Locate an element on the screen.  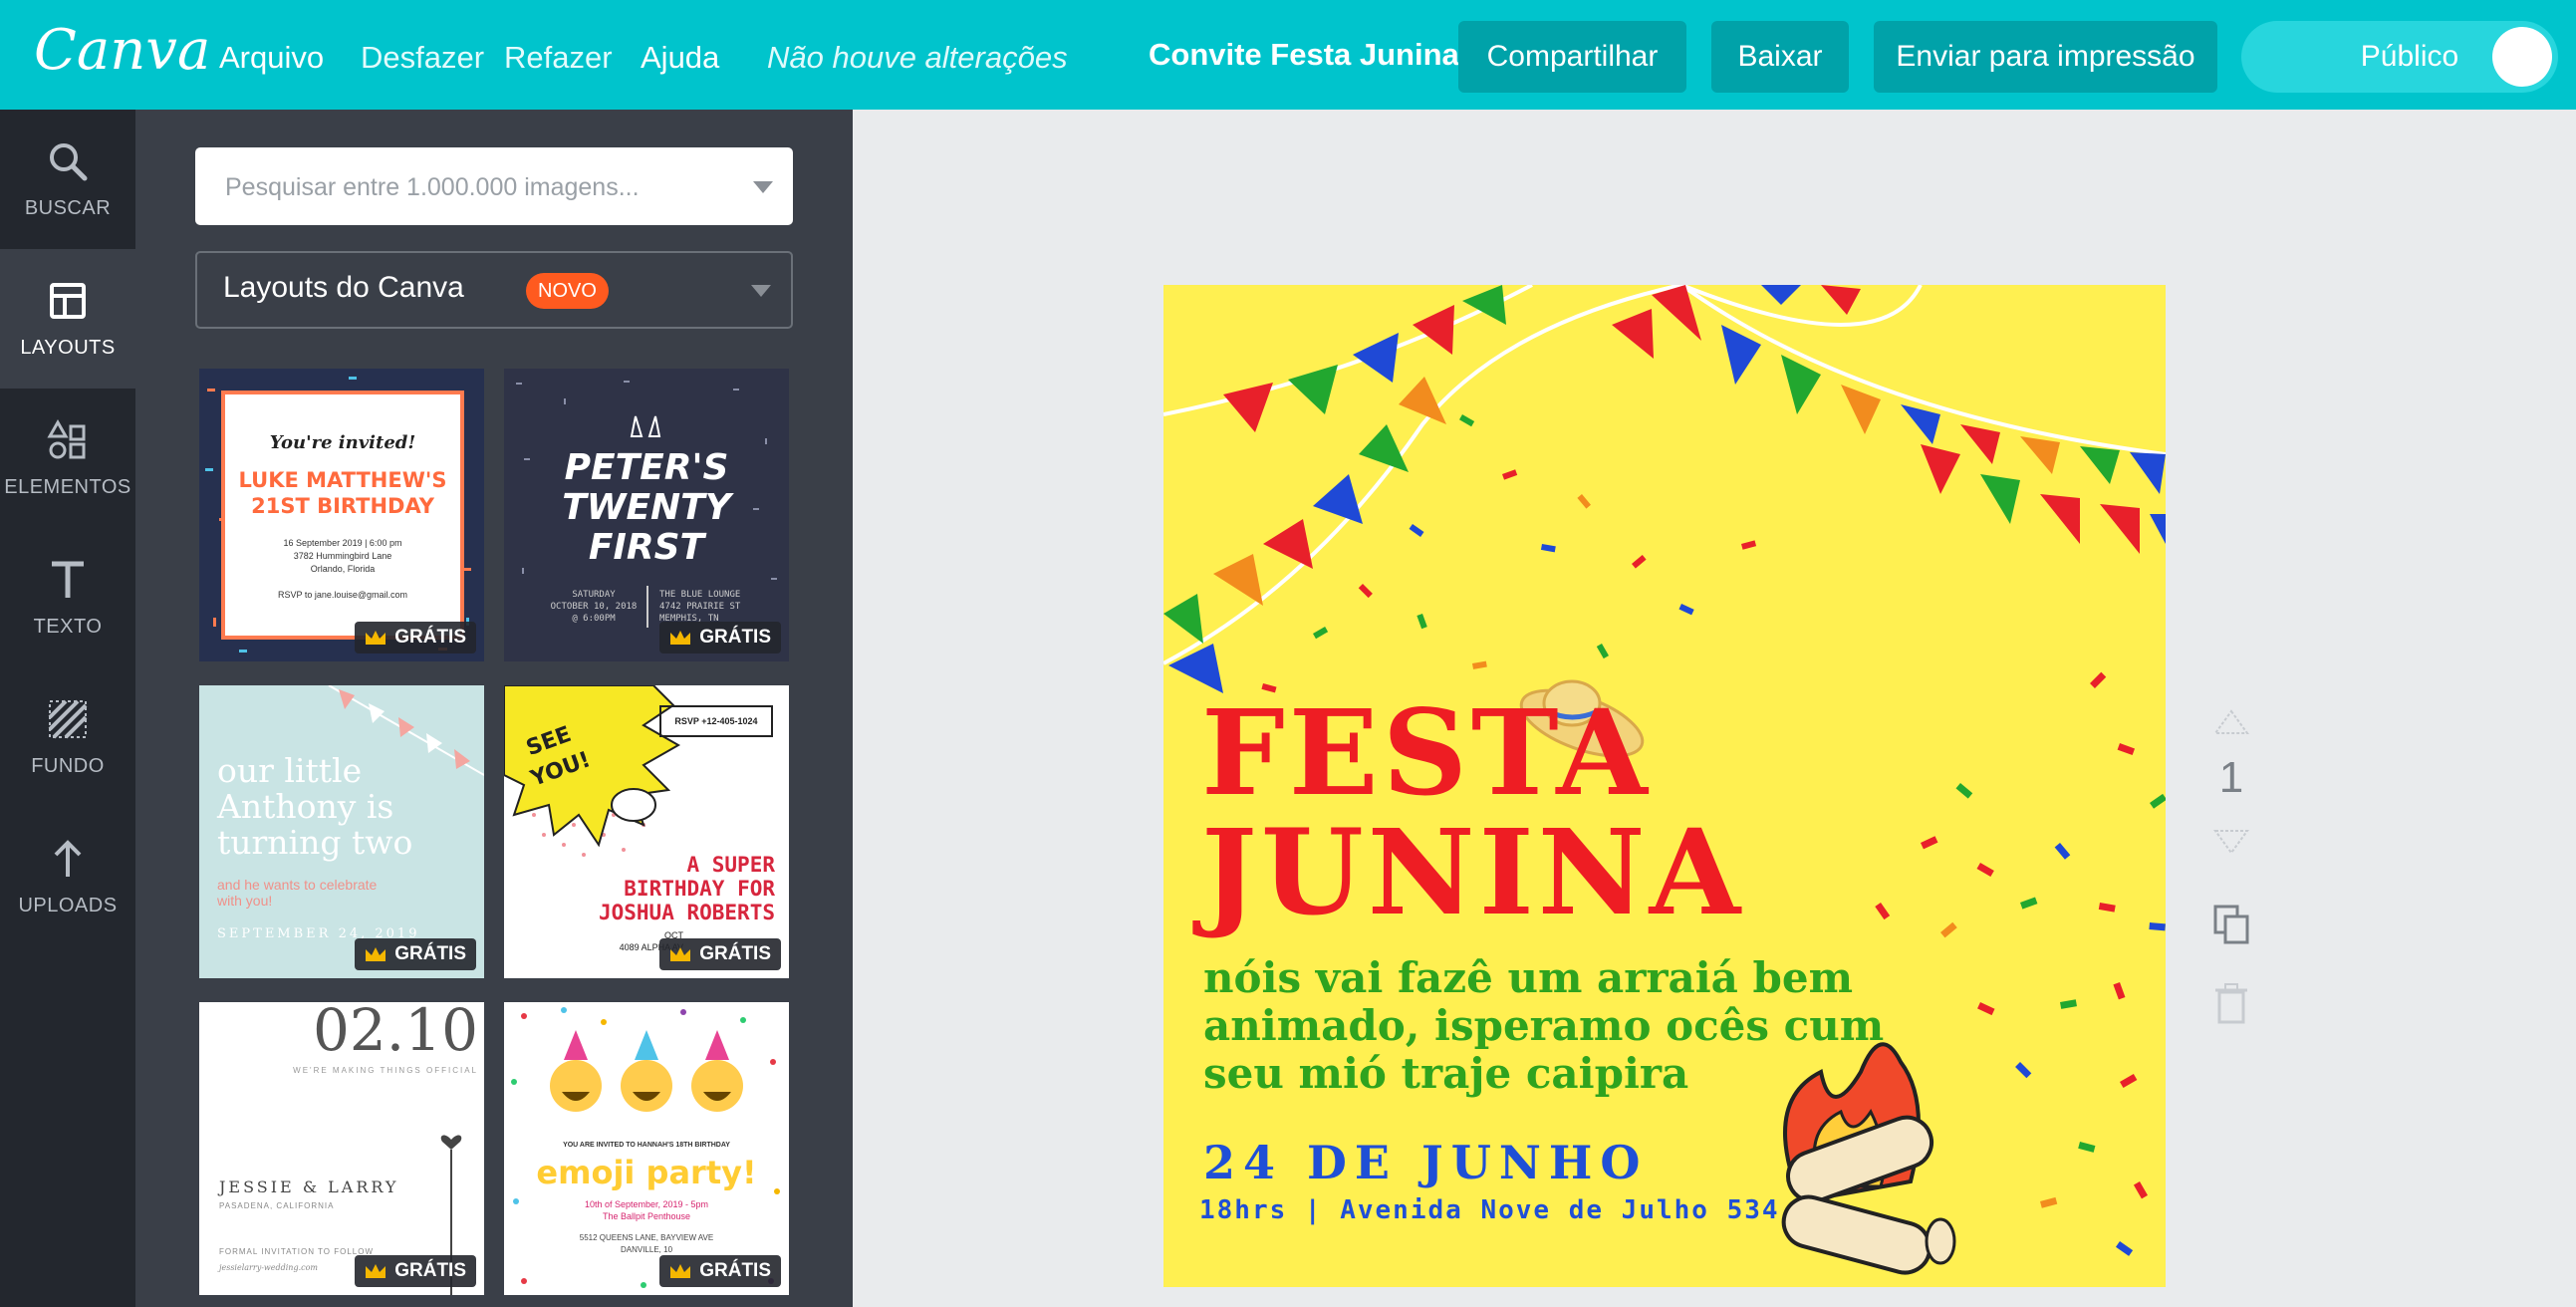
share-button: Compartilhar is located at coordinates (1572, 57).